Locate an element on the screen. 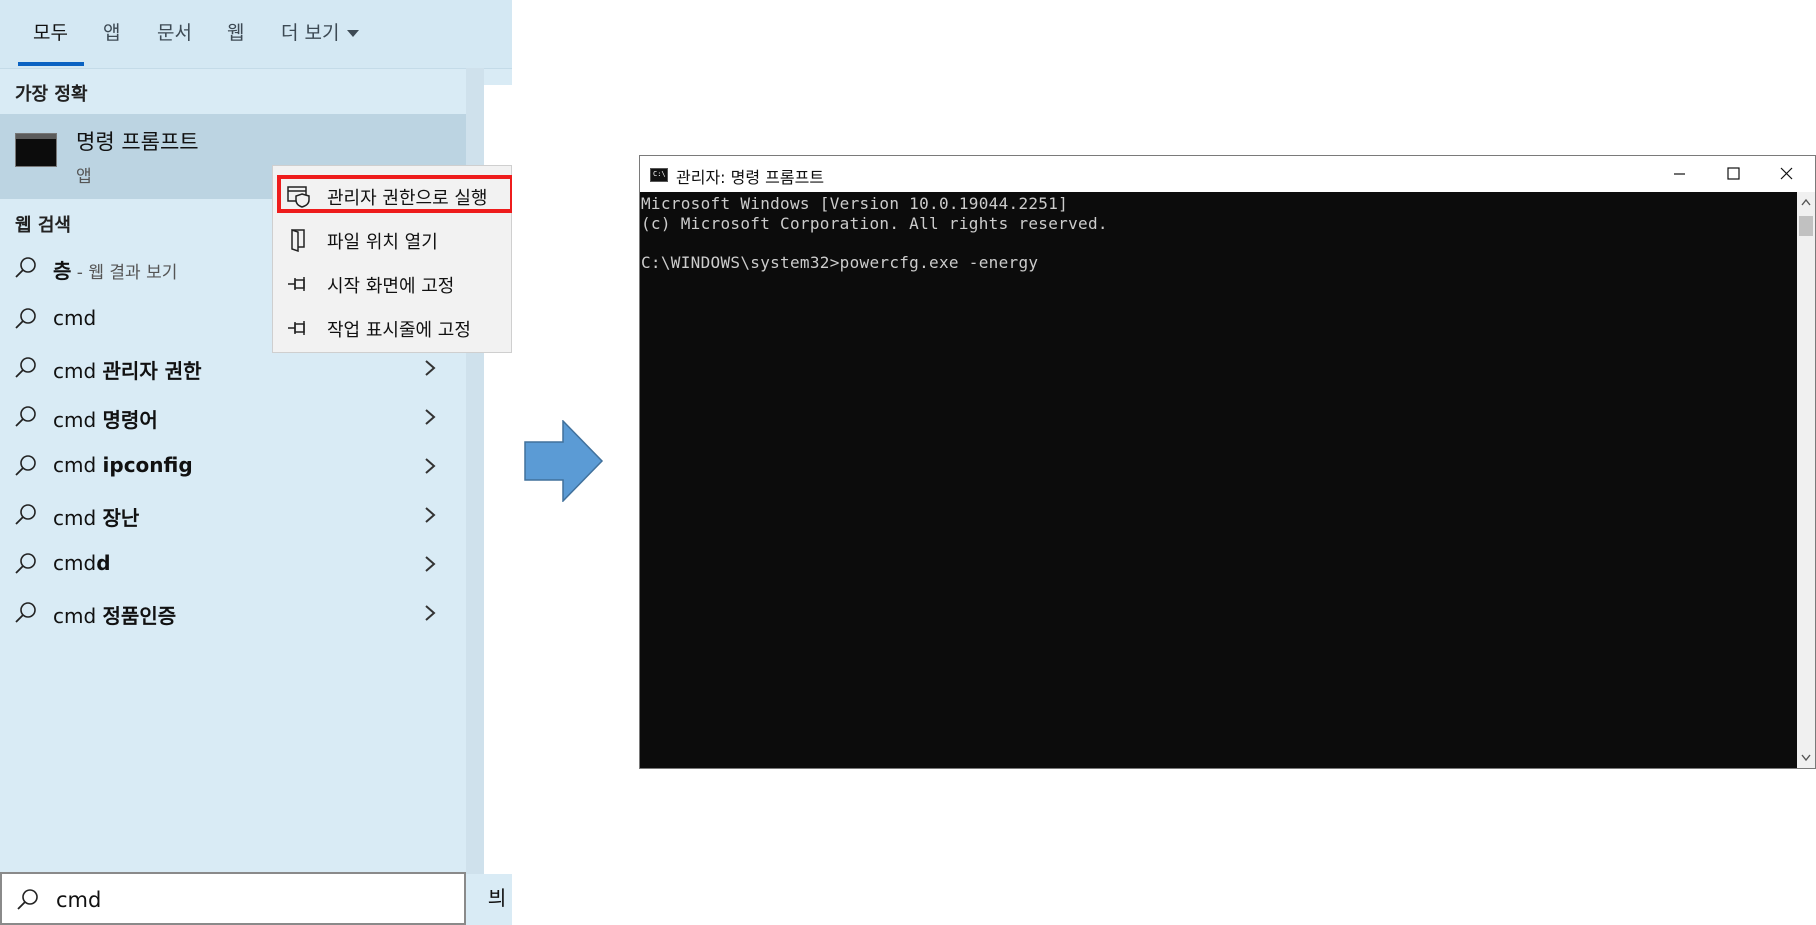 This screenshot has height=925, width=1816. menu-label: 작업 표시줄에 고정 is located at coordinates (399, 330).